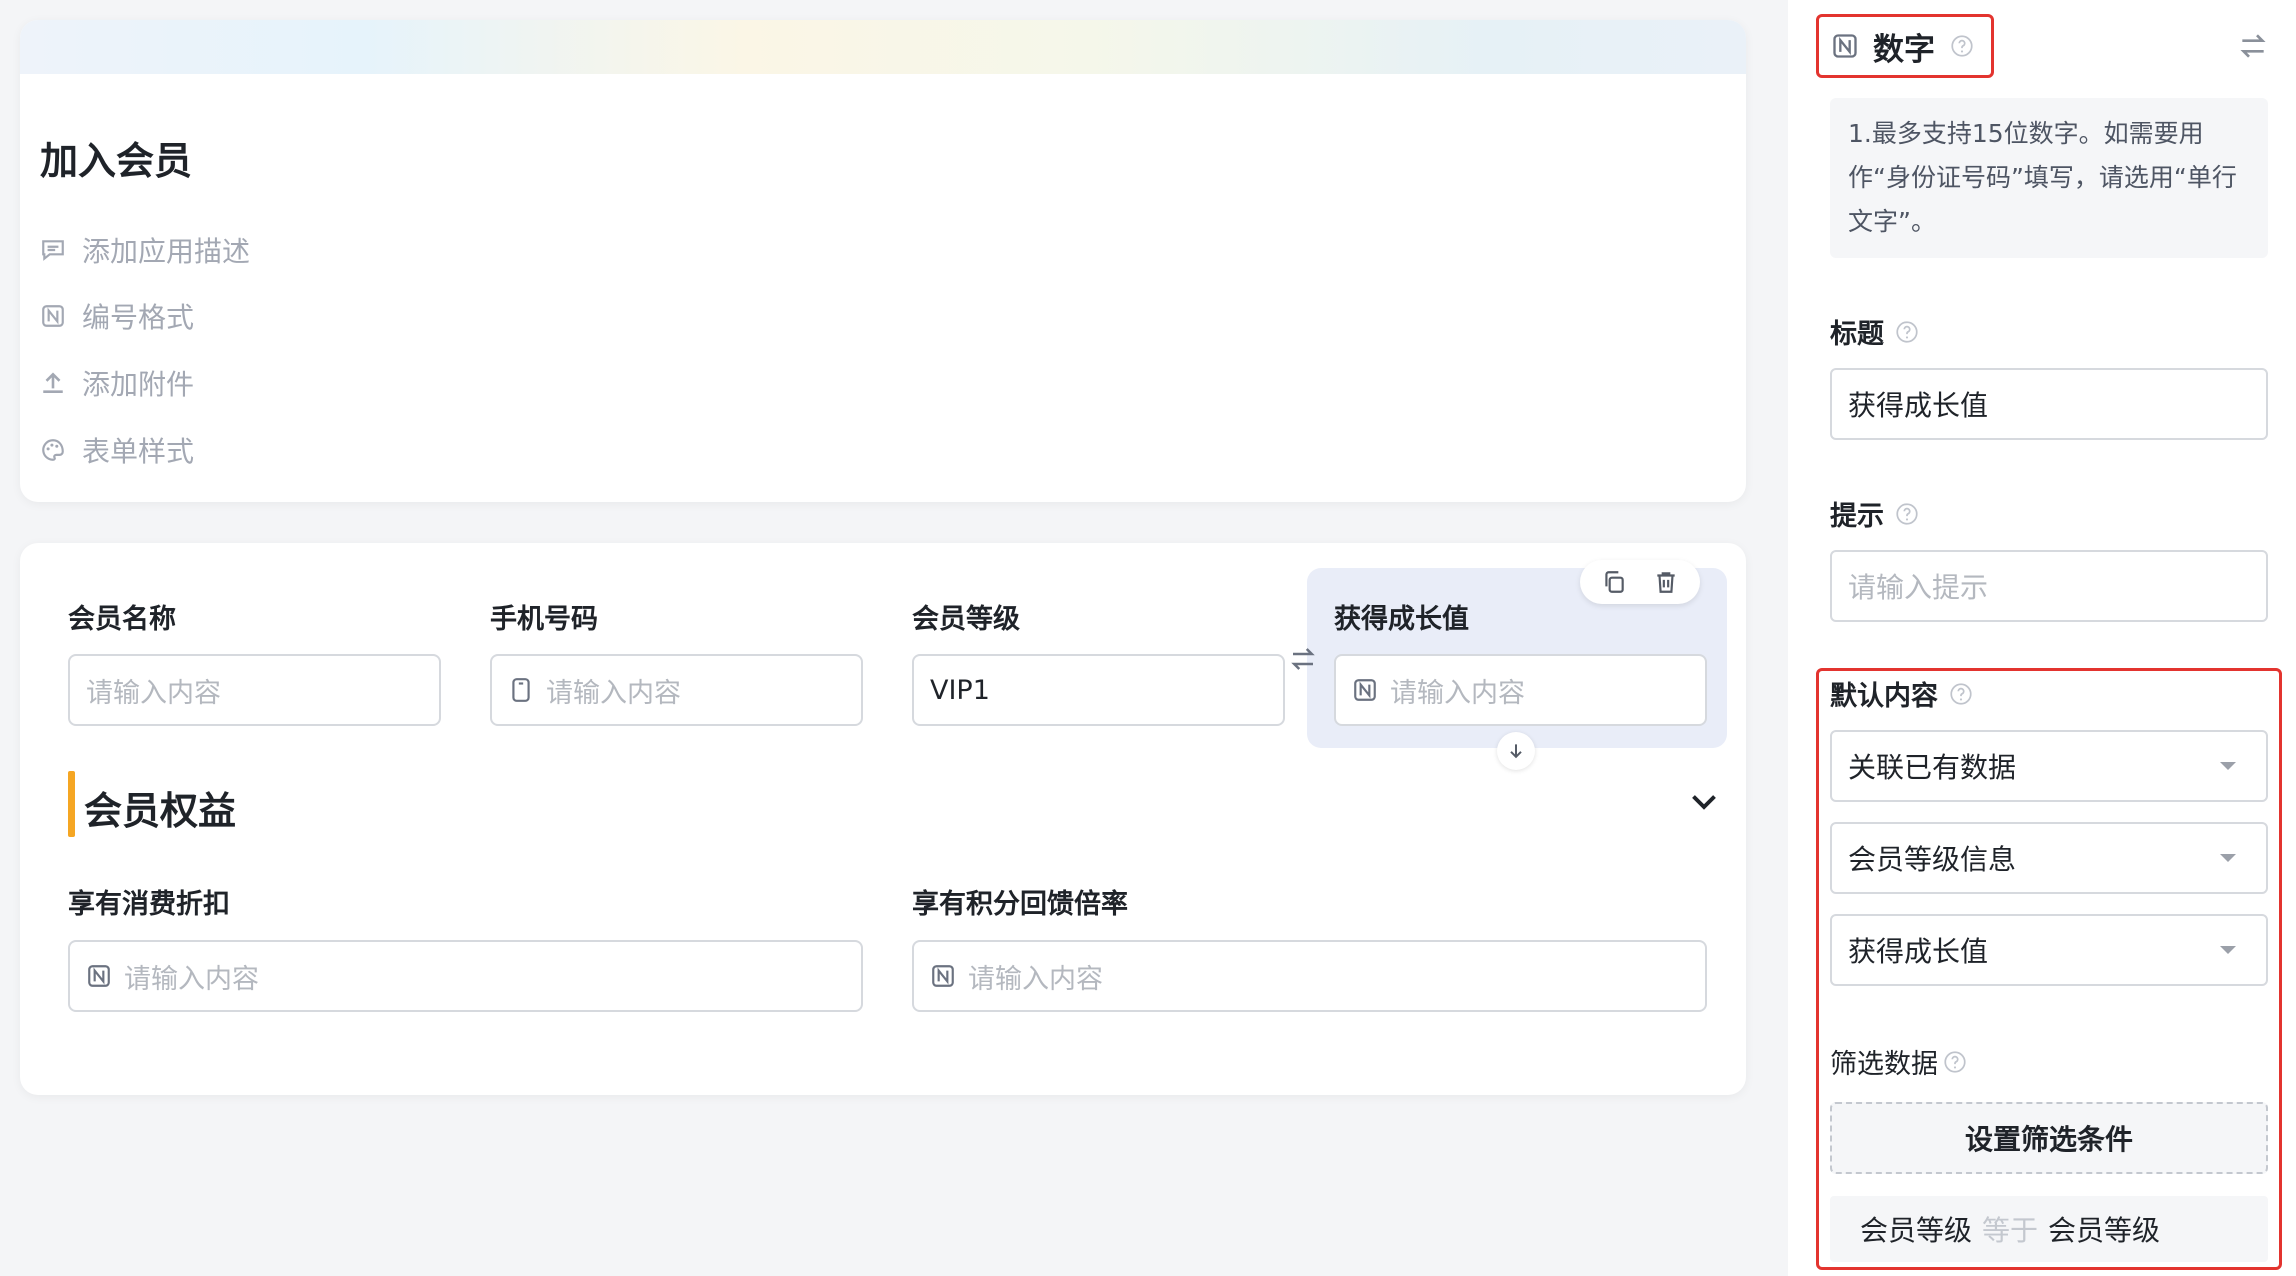 This screenshot has height=1276, width=2296. I want to click on swap-horizontal-icon, so click(1303, 659).